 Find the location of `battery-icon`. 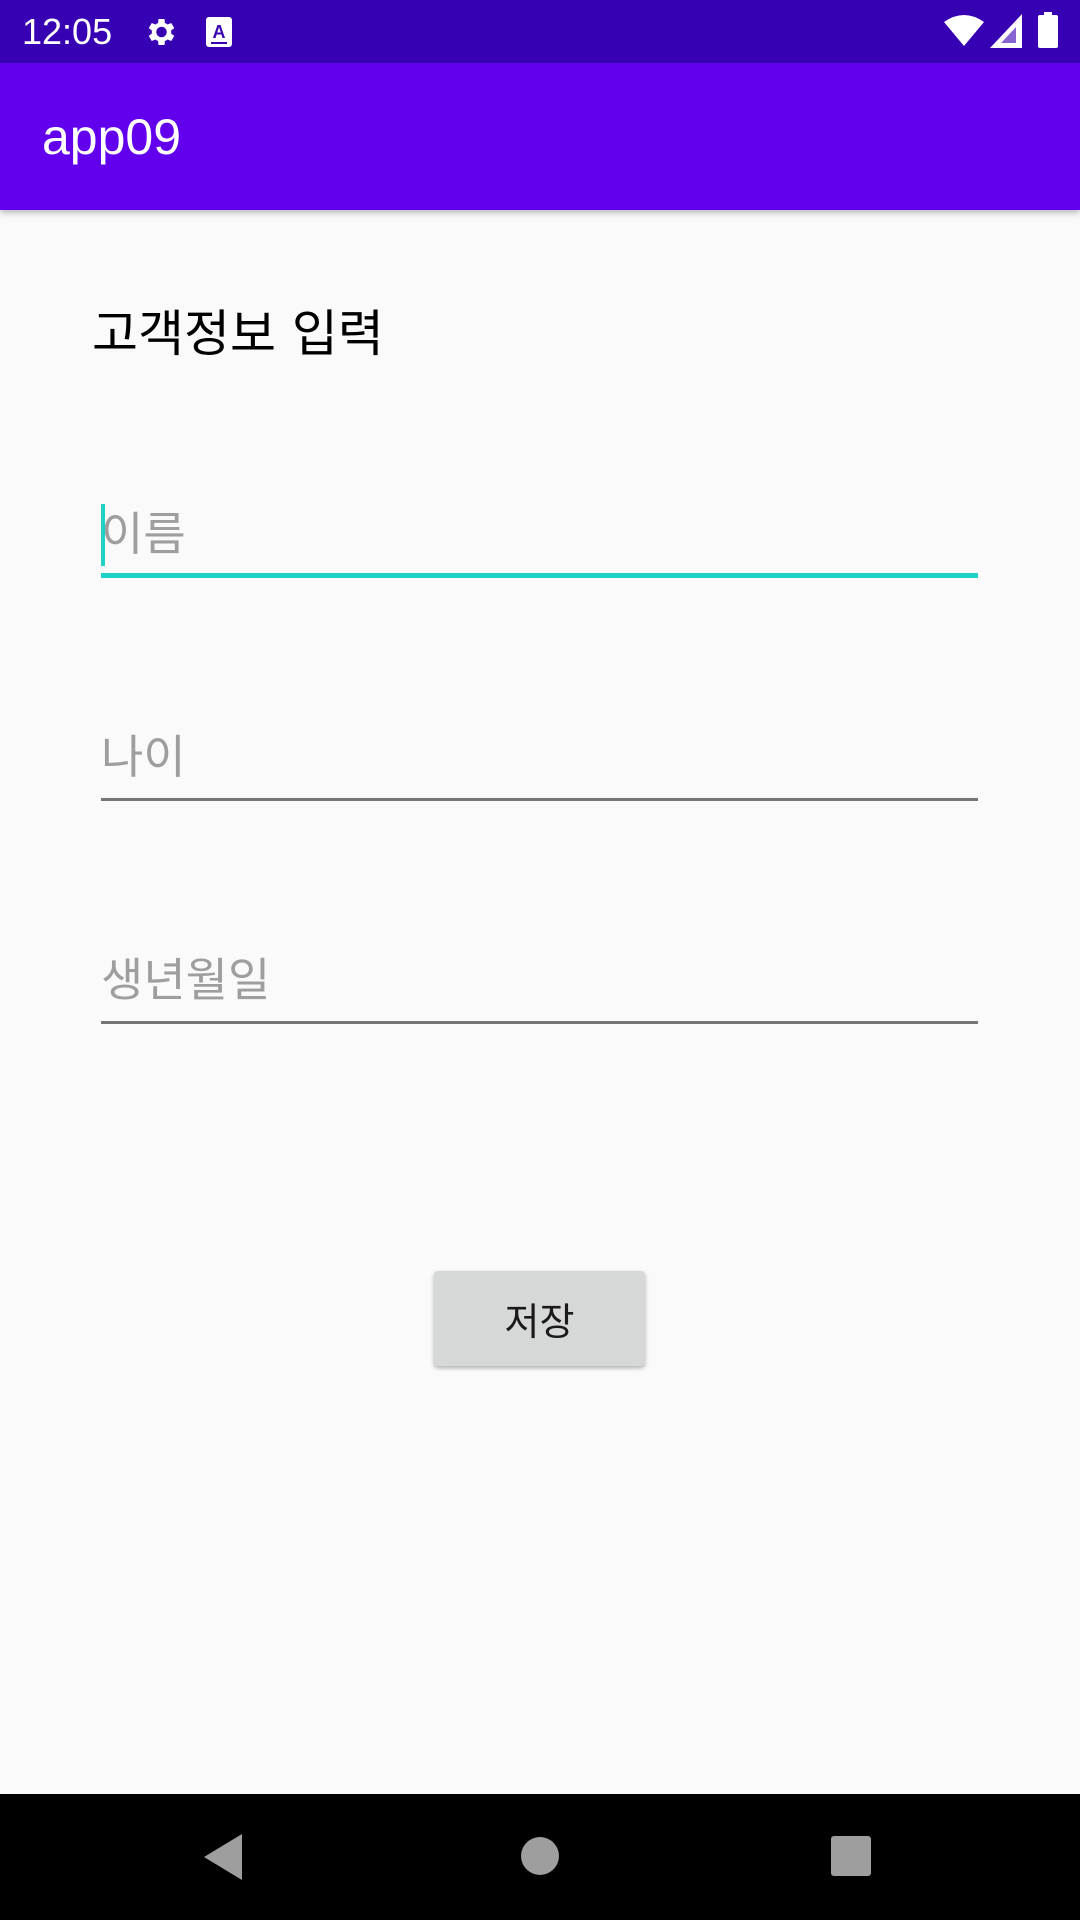

battery-icon is located at coordinates (1048, 32).